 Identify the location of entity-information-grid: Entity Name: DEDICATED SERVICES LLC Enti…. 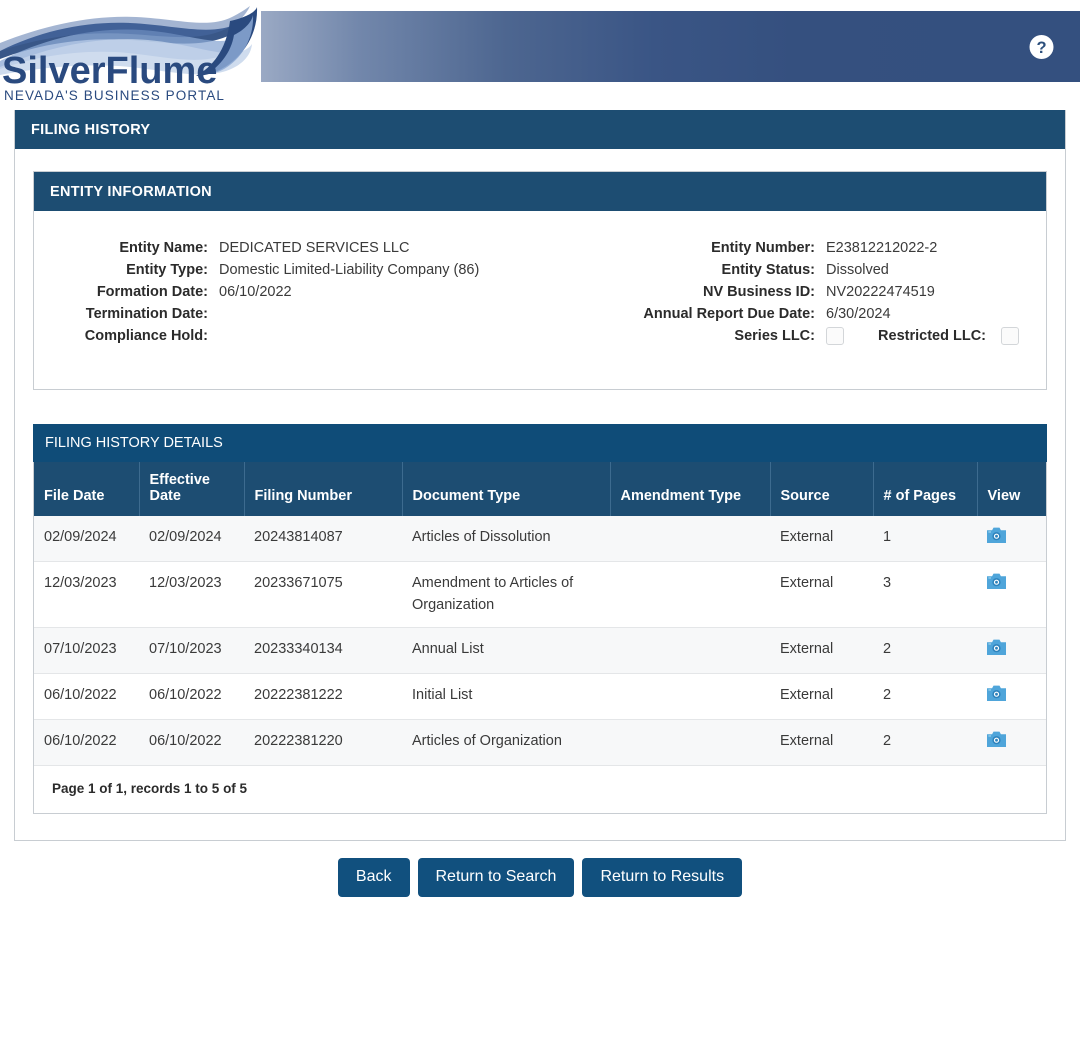
(540, 292).